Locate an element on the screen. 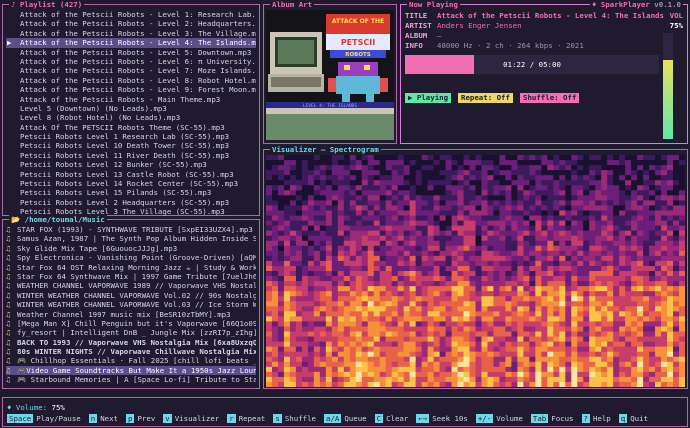 The image size is (690, 428). playlist-item: Level 8 (Robot Hotel) (No Leads).mp3 is located at coordinates (131, 117).